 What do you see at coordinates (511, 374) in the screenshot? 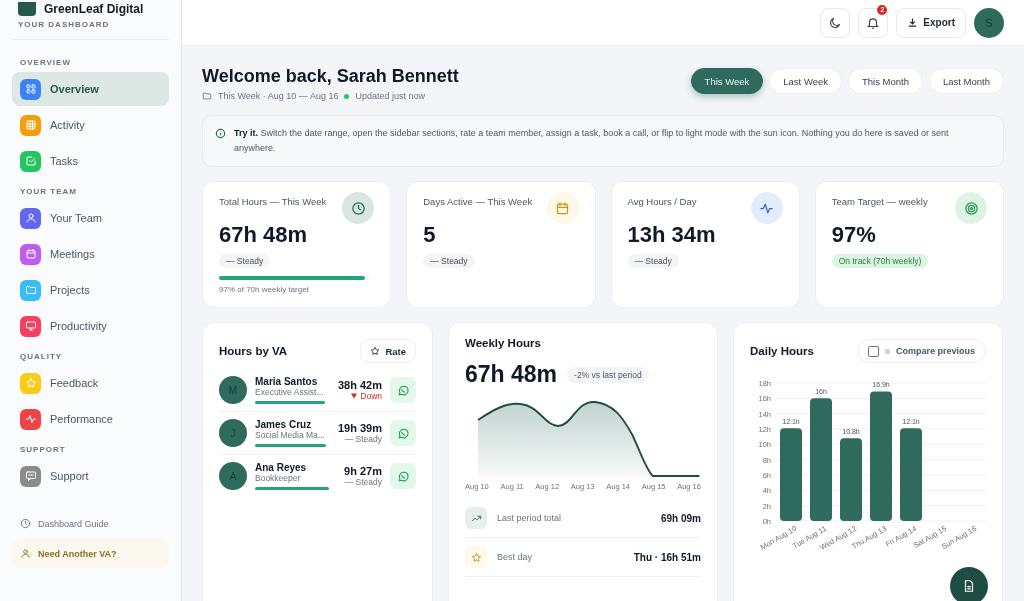
I see `weekly-total: 67h 48m` at bounding box center [511, 374].